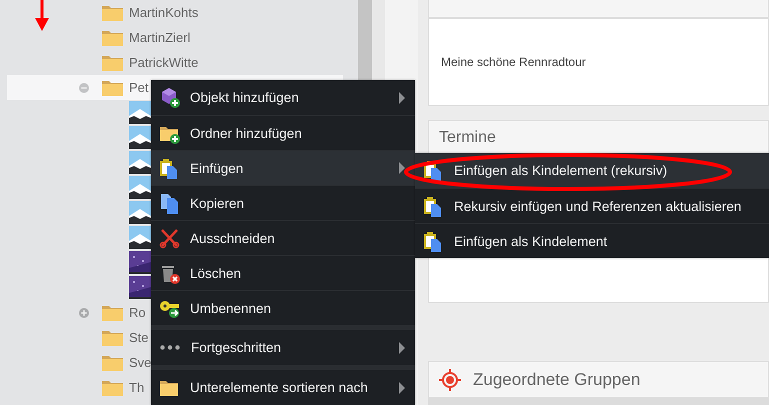 This screenshot has height=405, width=769. I want to click on description-text: Meine schöne Rennradtour, so click(513, 62).